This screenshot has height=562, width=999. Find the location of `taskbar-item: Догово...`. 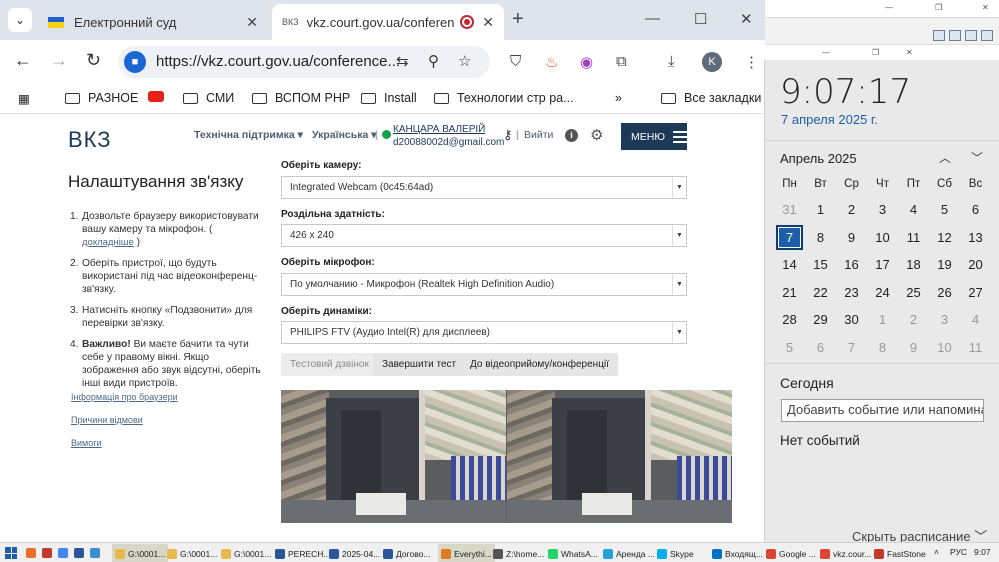

taskbar-item: Догово... is located at coordinates (406, 554).